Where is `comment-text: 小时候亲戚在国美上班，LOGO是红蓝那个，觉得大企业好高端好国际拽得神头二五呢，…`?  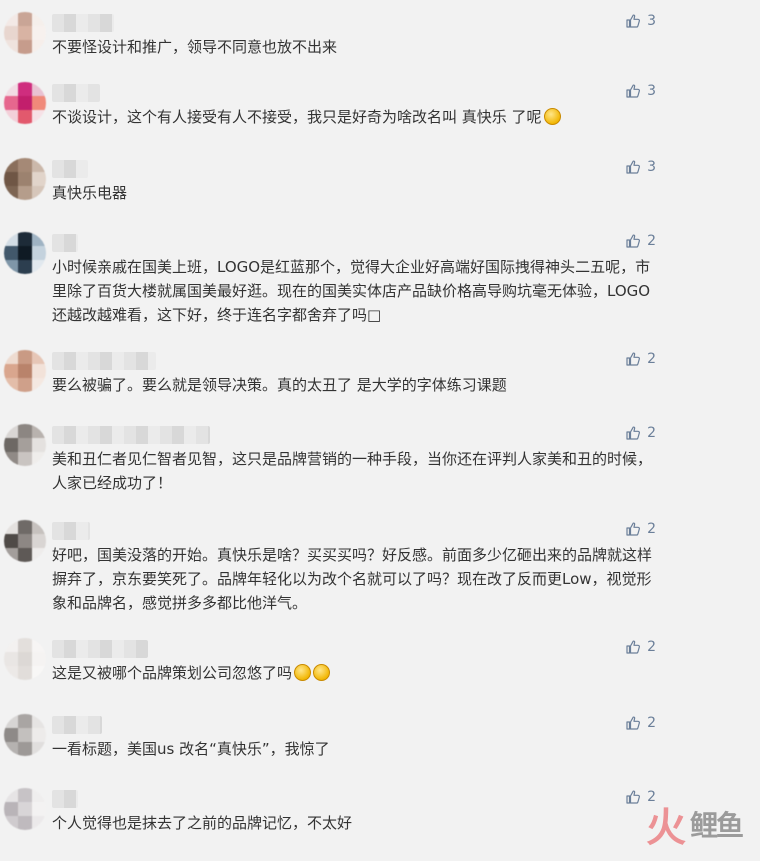 comment-text: 小时候亲戚在国美上班，LOGO是红蓝那个，觉得大企业好高端好国际拽得神头二五呢，… is located at coordinates (354, 291).